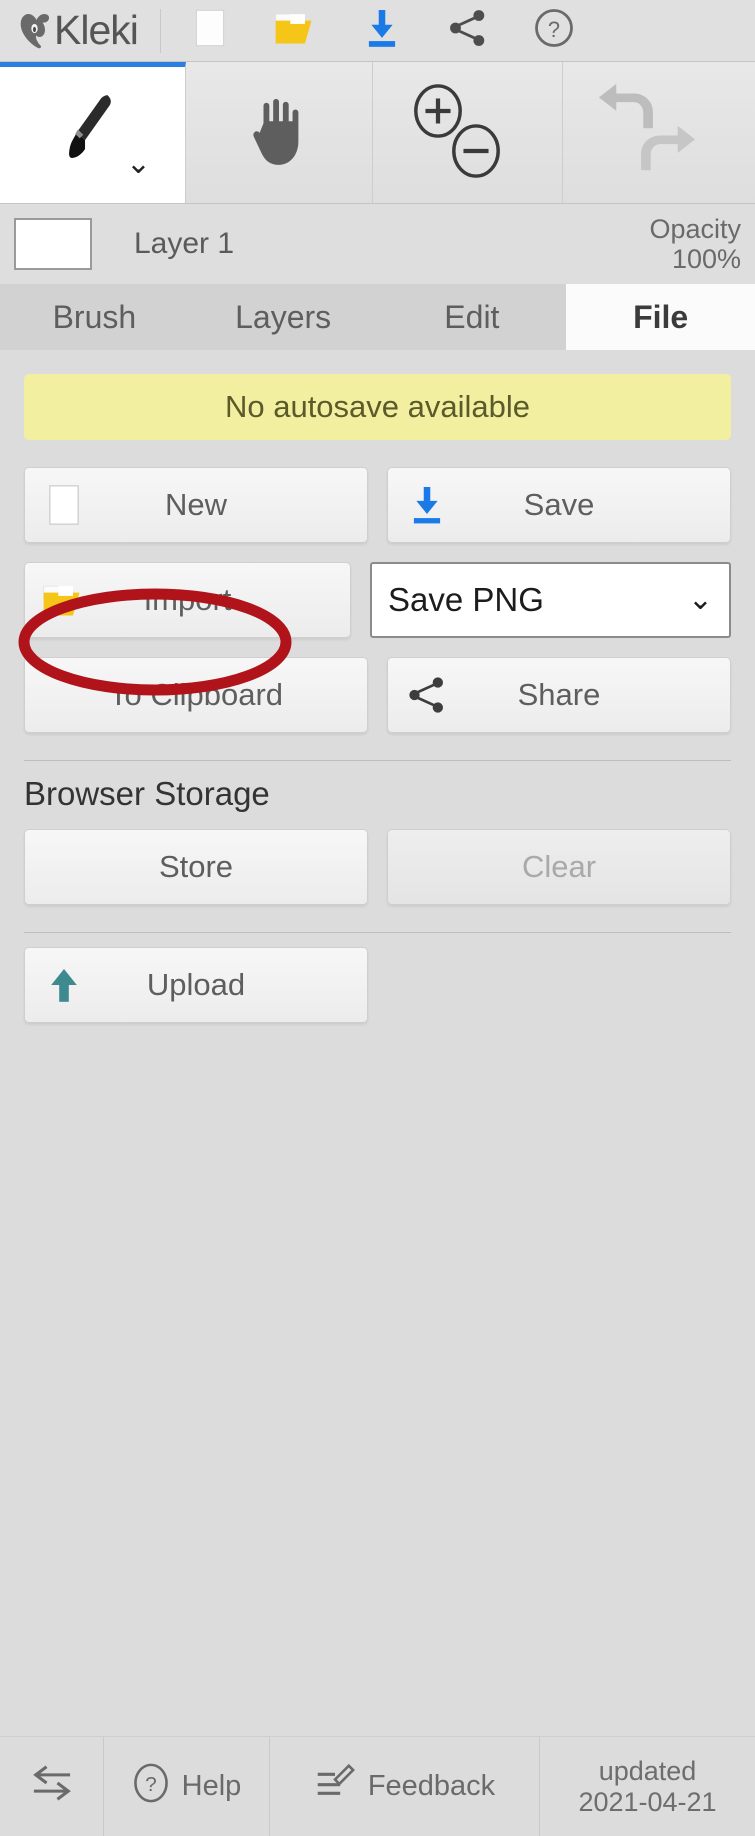  What do you see at coordinates (138, 164) in the screenshot?
I see `brush-options-caret-icon: ⌄` at bounding box center [138, 164].